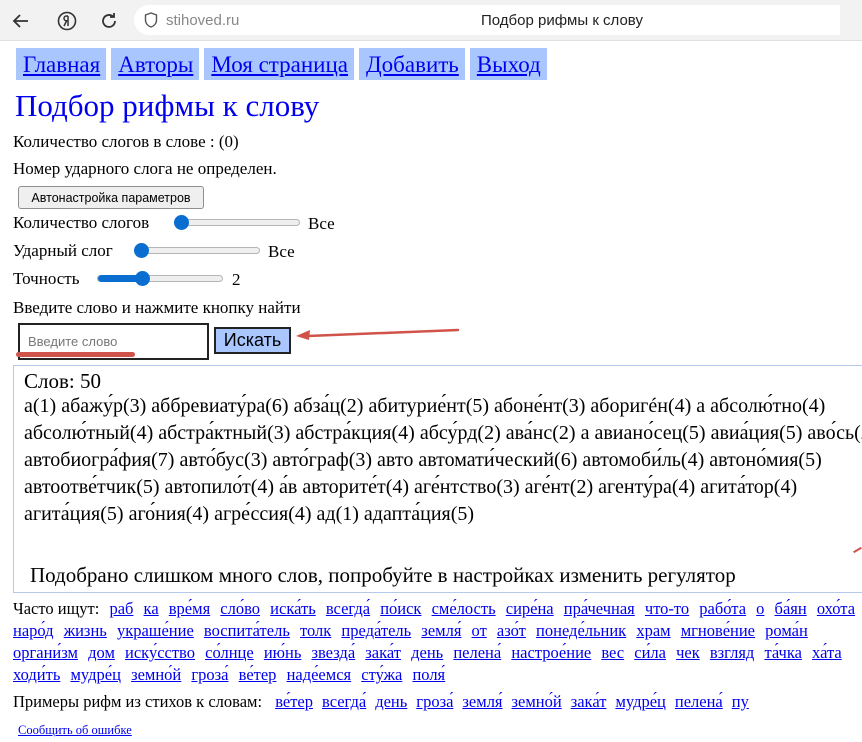 Image resolution: width=862 pixels, height=742 pixels. What do you see at coordinates (61, 64) in the screenshot?
I see `nav-home: Главная` at bounding box center [61, 64].